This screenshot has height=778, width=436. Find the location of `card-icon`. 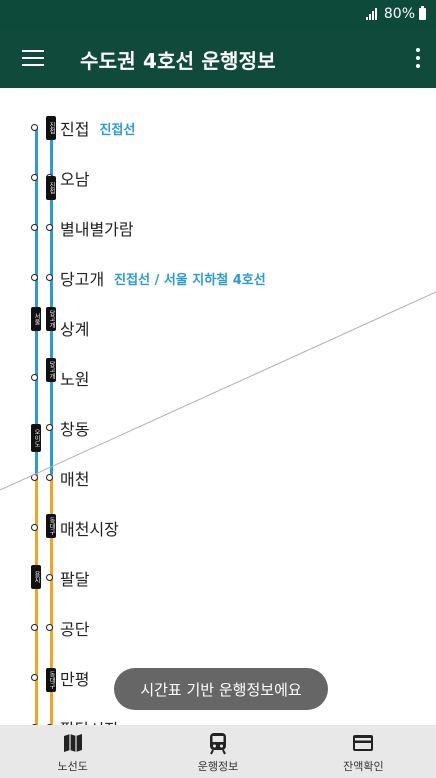

card-icon is located at coordinates (363, 743).